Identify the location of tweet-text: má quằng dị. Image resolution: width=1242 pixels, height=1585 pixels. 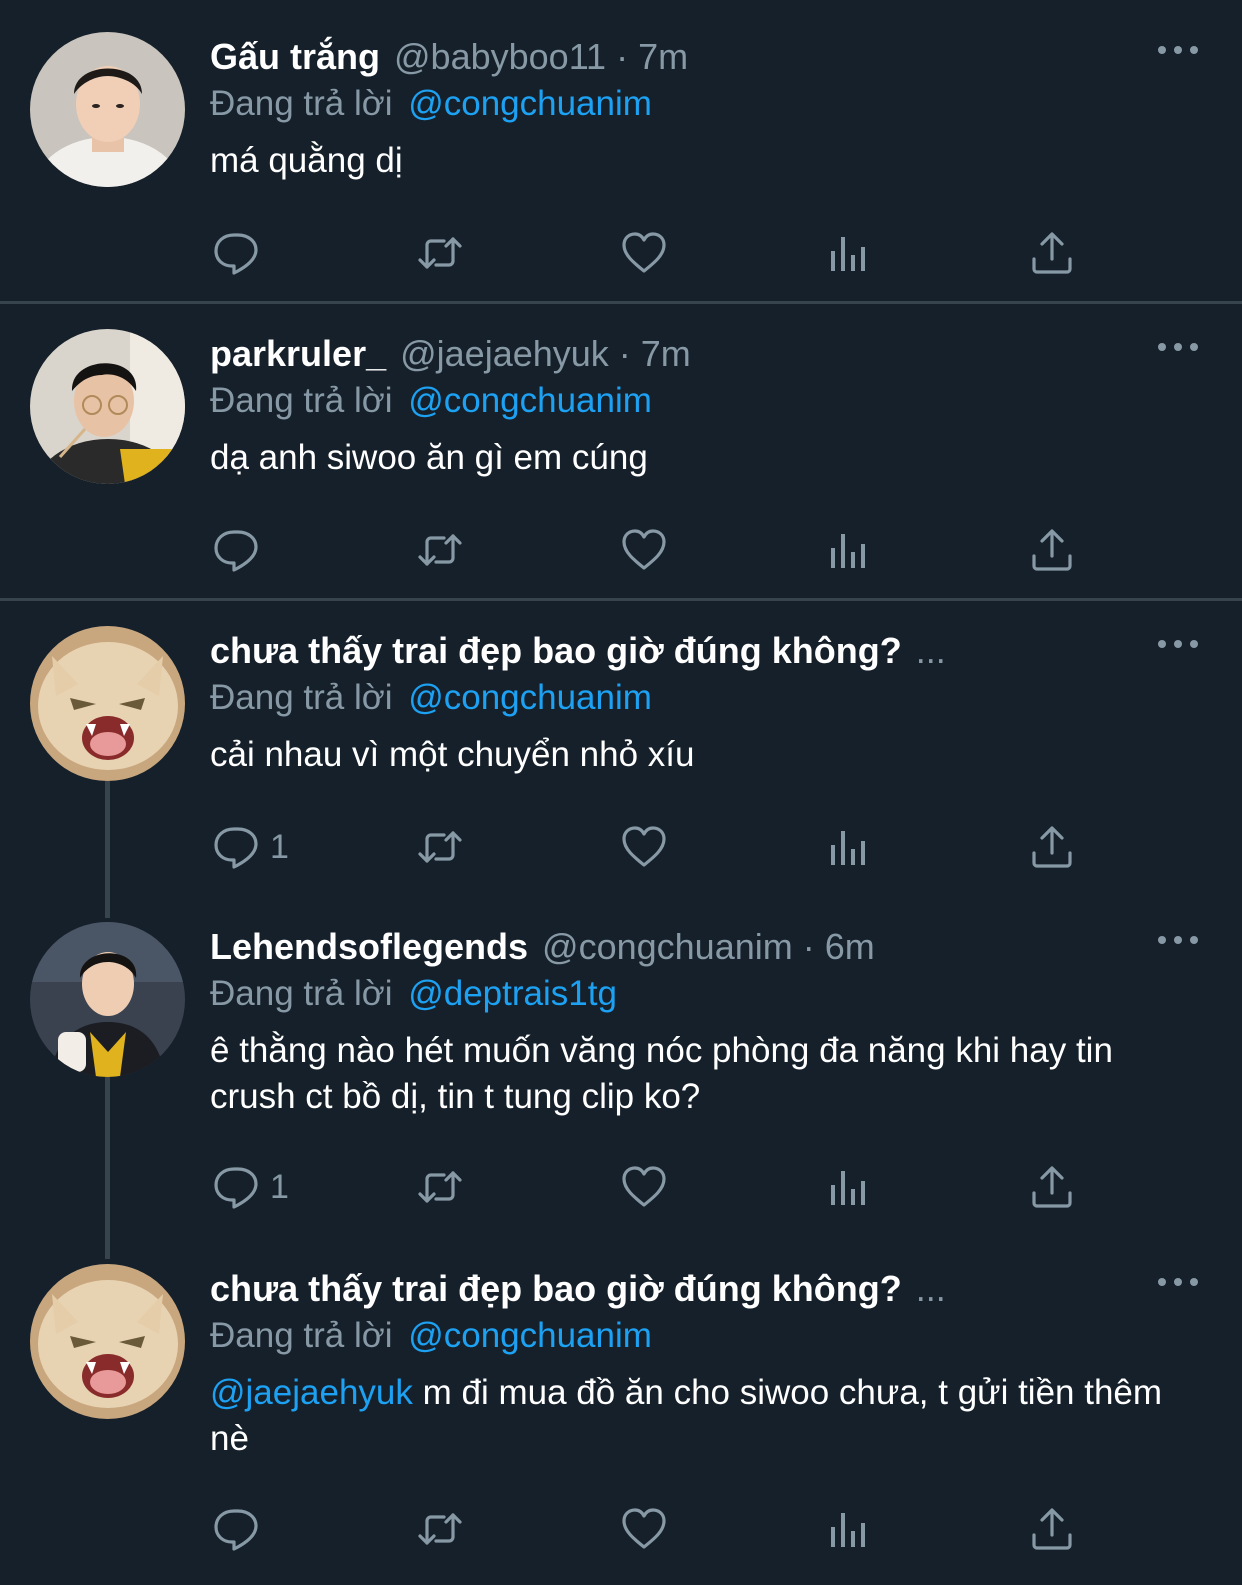
(306, 160).